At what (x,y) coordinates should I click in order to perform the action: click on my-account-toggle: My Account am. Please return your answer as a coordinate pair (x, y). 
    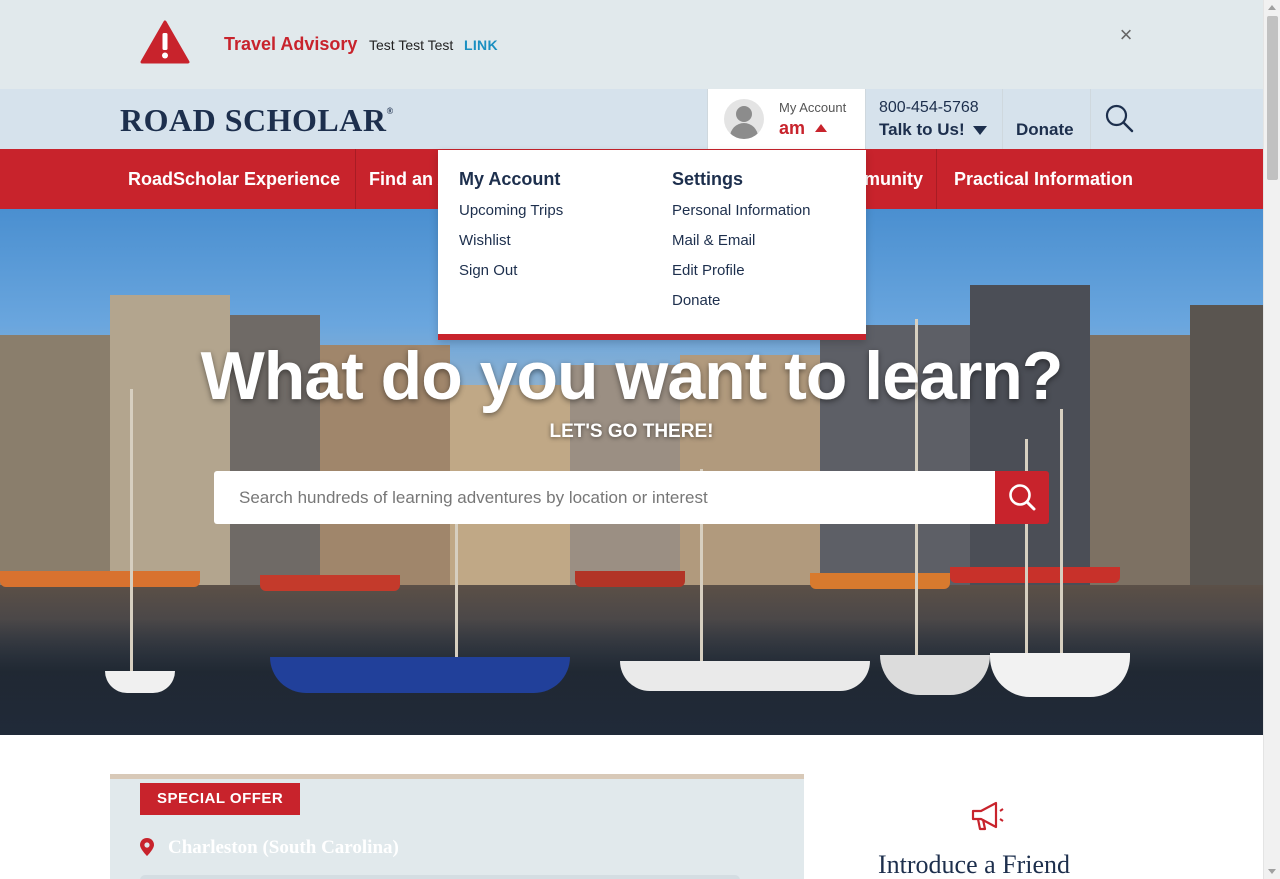
    Looking at the image, I should click on (786, 119).